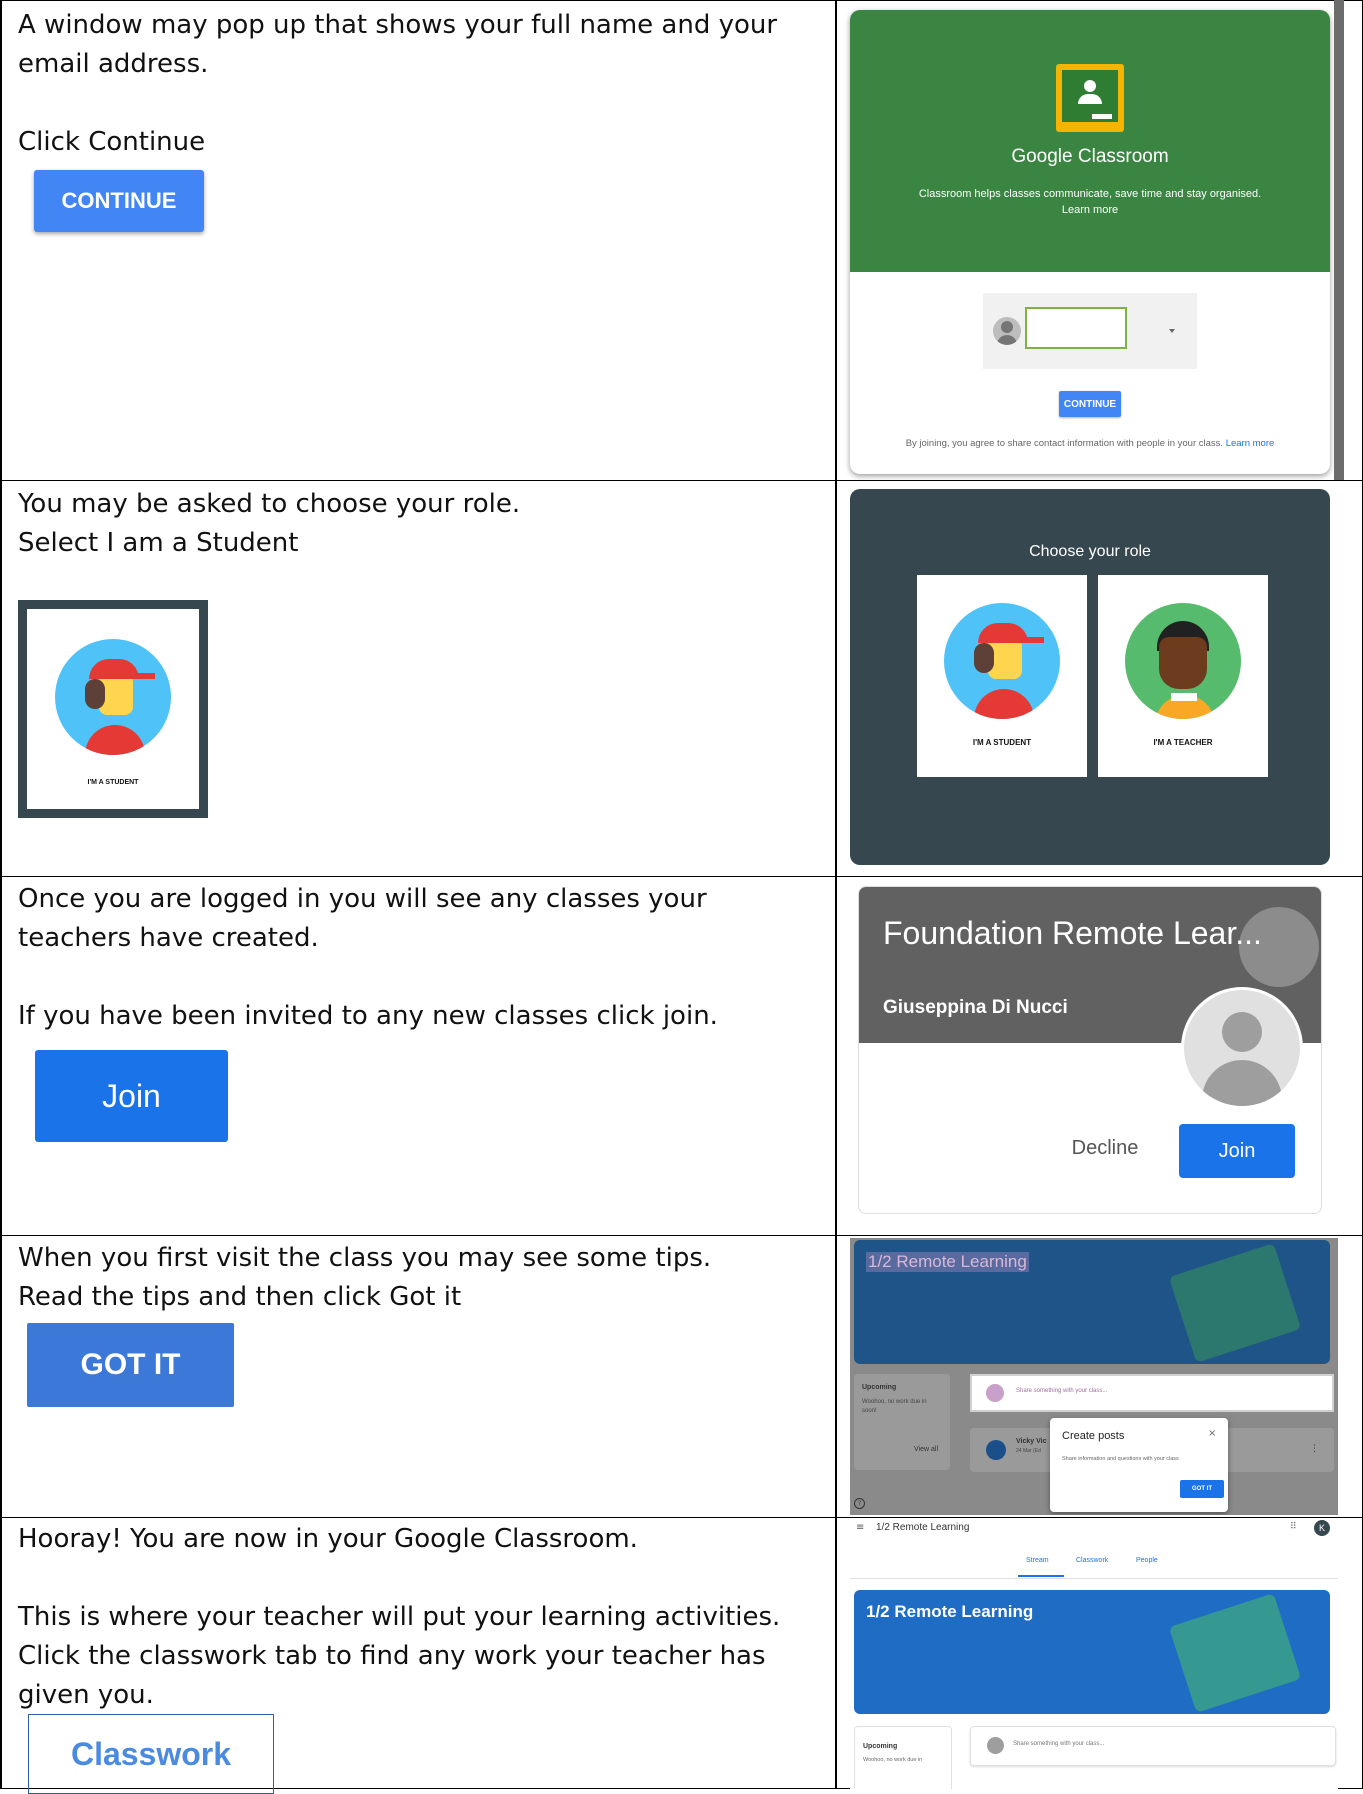  I want to click on student-card-label: I'M A STUDENT, so click(113, 782).